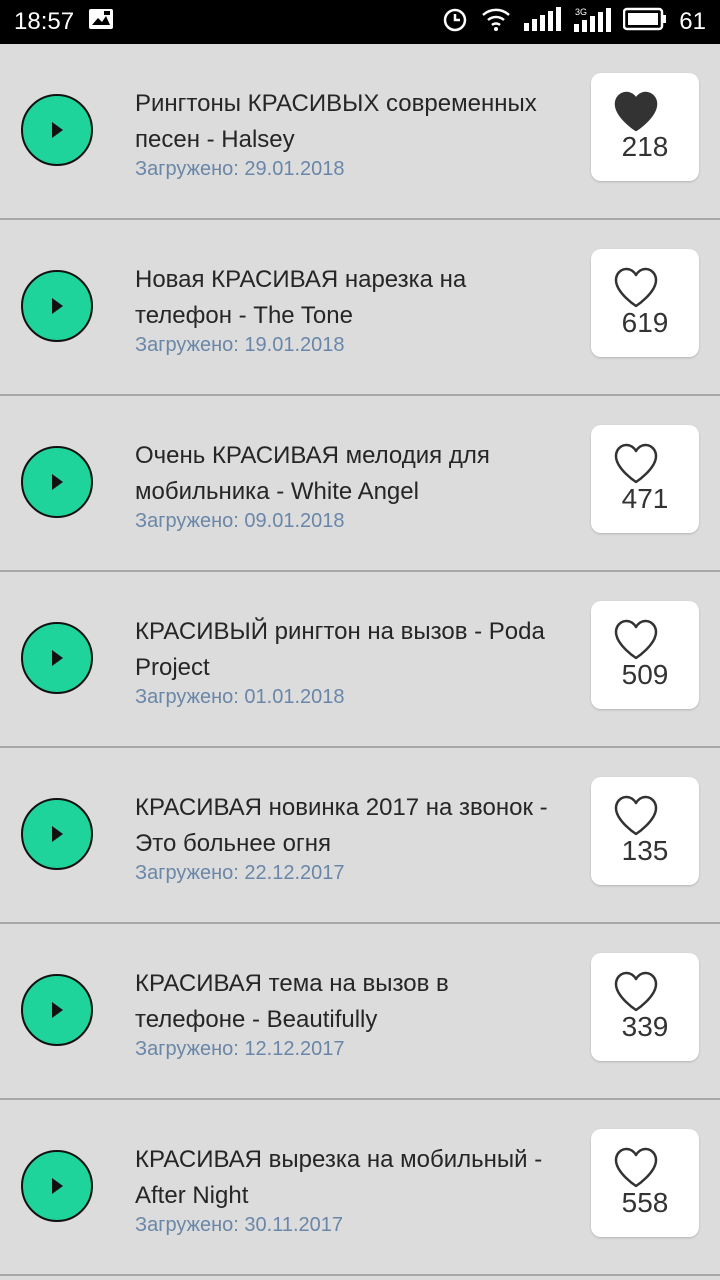 The height and width of the screenshot is (1280, 720). I want to click on like-button: 339, so click(645, 1007).